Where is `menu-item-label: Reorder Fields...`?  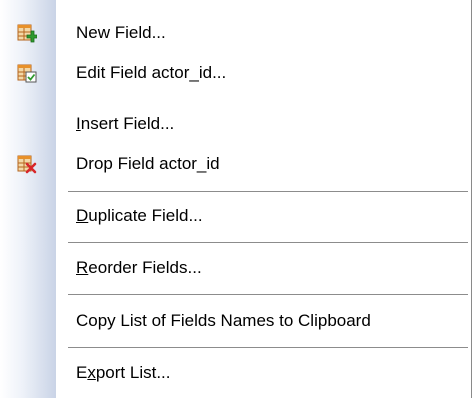 menu-item-label: Reorder Fields... is located at coordinates (139, 267).